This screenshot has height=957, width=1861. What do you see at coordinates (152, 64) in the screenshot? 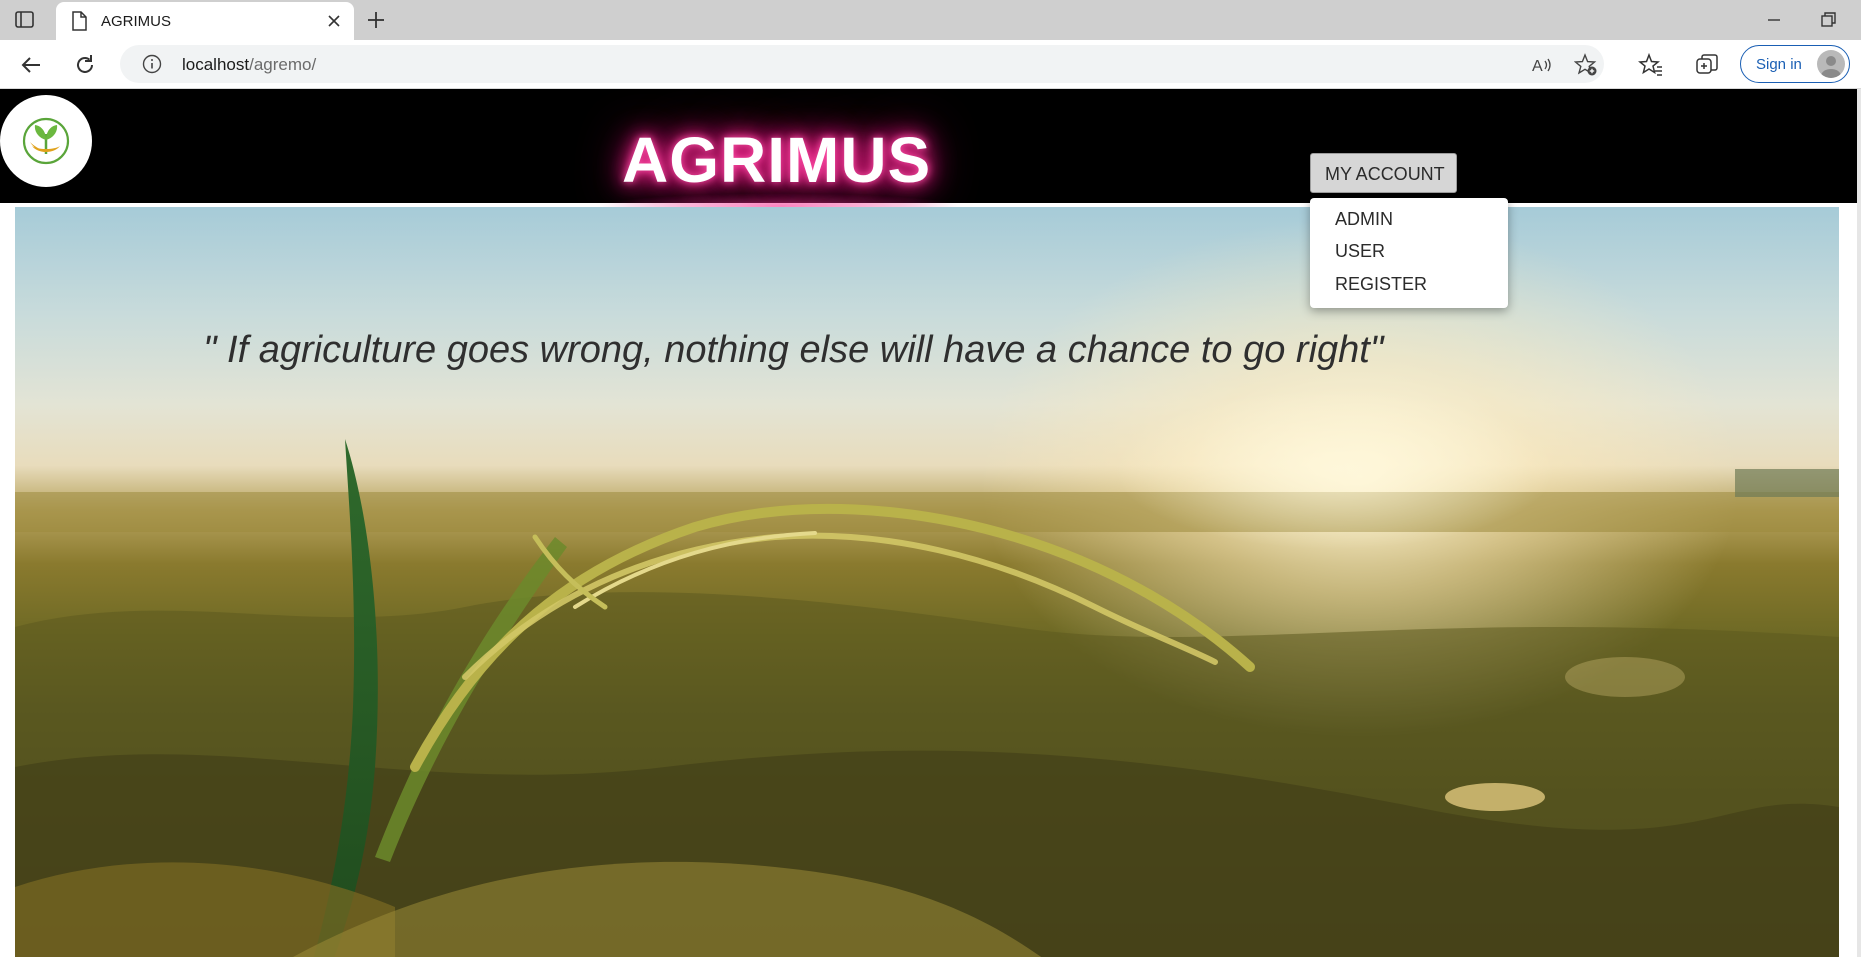
I see `info-icon` at bounding box center [152, 64].